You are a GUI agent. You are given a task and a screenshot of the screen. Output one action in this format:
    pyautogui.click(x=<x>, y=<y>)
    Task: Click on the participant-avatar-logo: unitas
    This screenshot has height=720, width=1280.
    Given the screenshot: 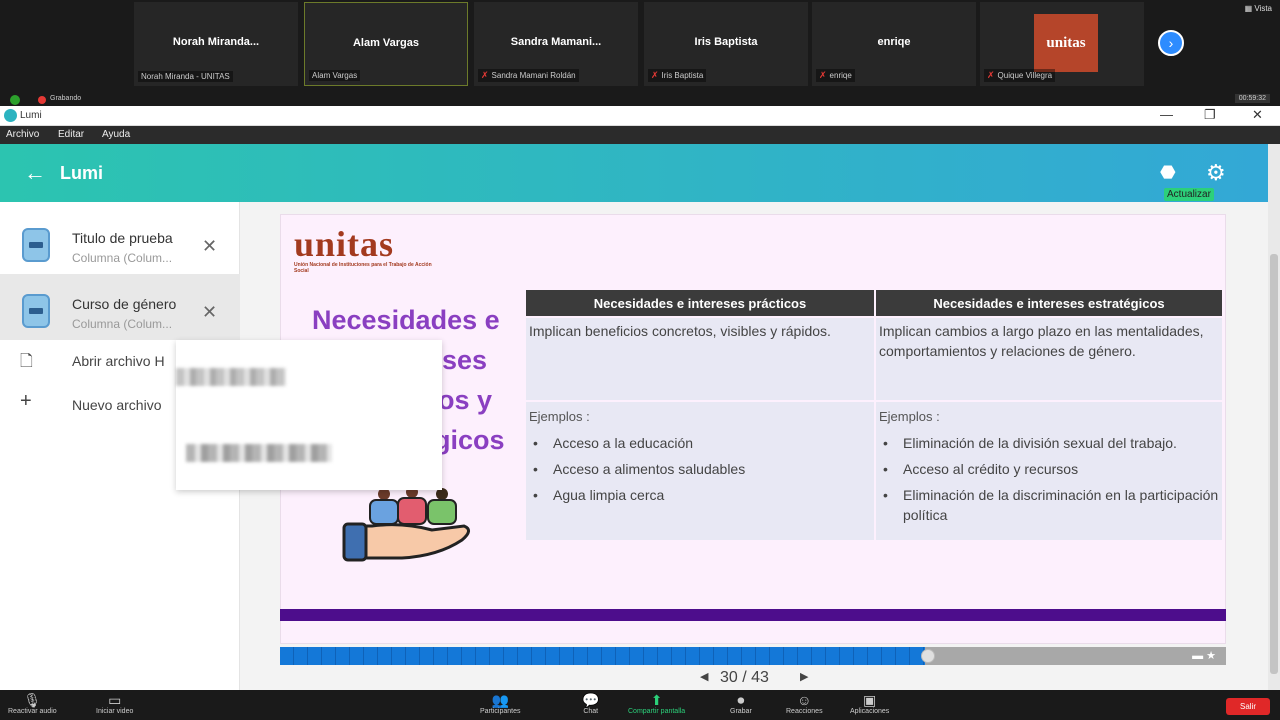 What is the action you would take?
    pyautogui.click(x=1066, y=43)
    